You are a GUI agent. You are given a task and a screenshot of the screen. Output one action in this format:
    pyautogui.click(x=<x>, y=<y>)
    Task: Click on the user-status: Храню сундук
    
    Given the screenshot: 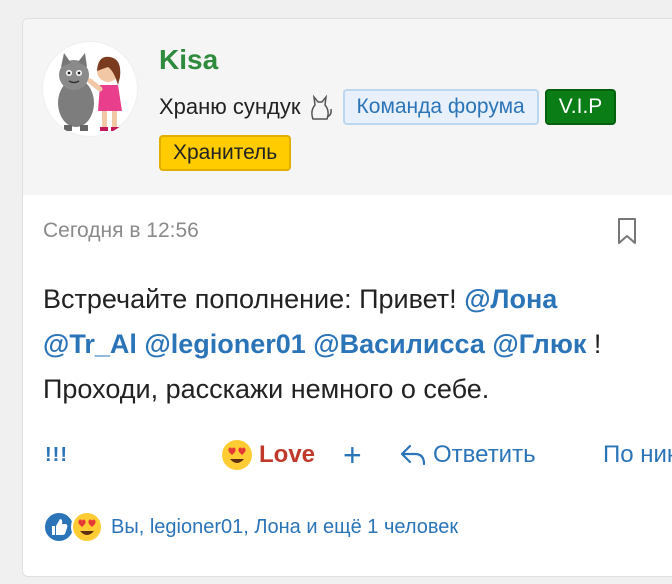 What is the action you would take?
    pyautogui.click(x=230, y=106)
    